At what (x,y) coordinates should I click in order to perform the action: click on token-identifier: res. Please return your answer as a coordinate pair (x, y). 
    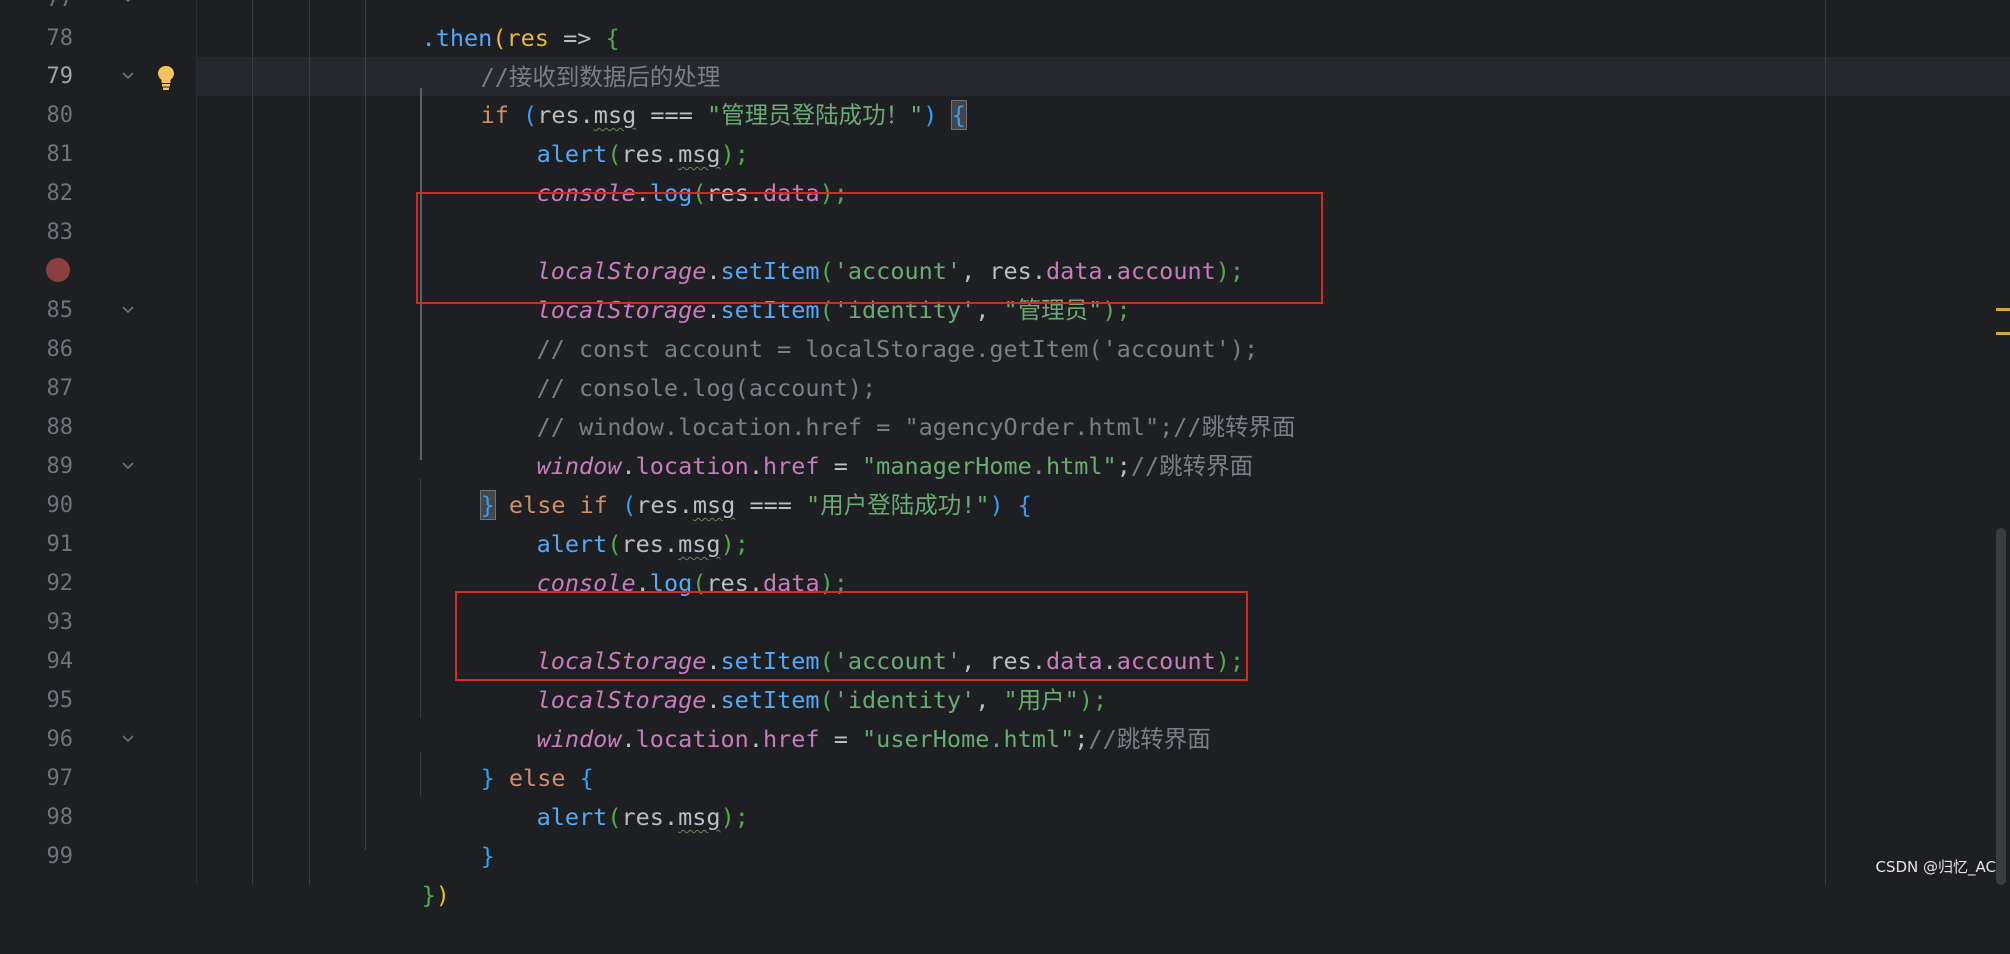
    Looking at the image, I should click on (642, 817).